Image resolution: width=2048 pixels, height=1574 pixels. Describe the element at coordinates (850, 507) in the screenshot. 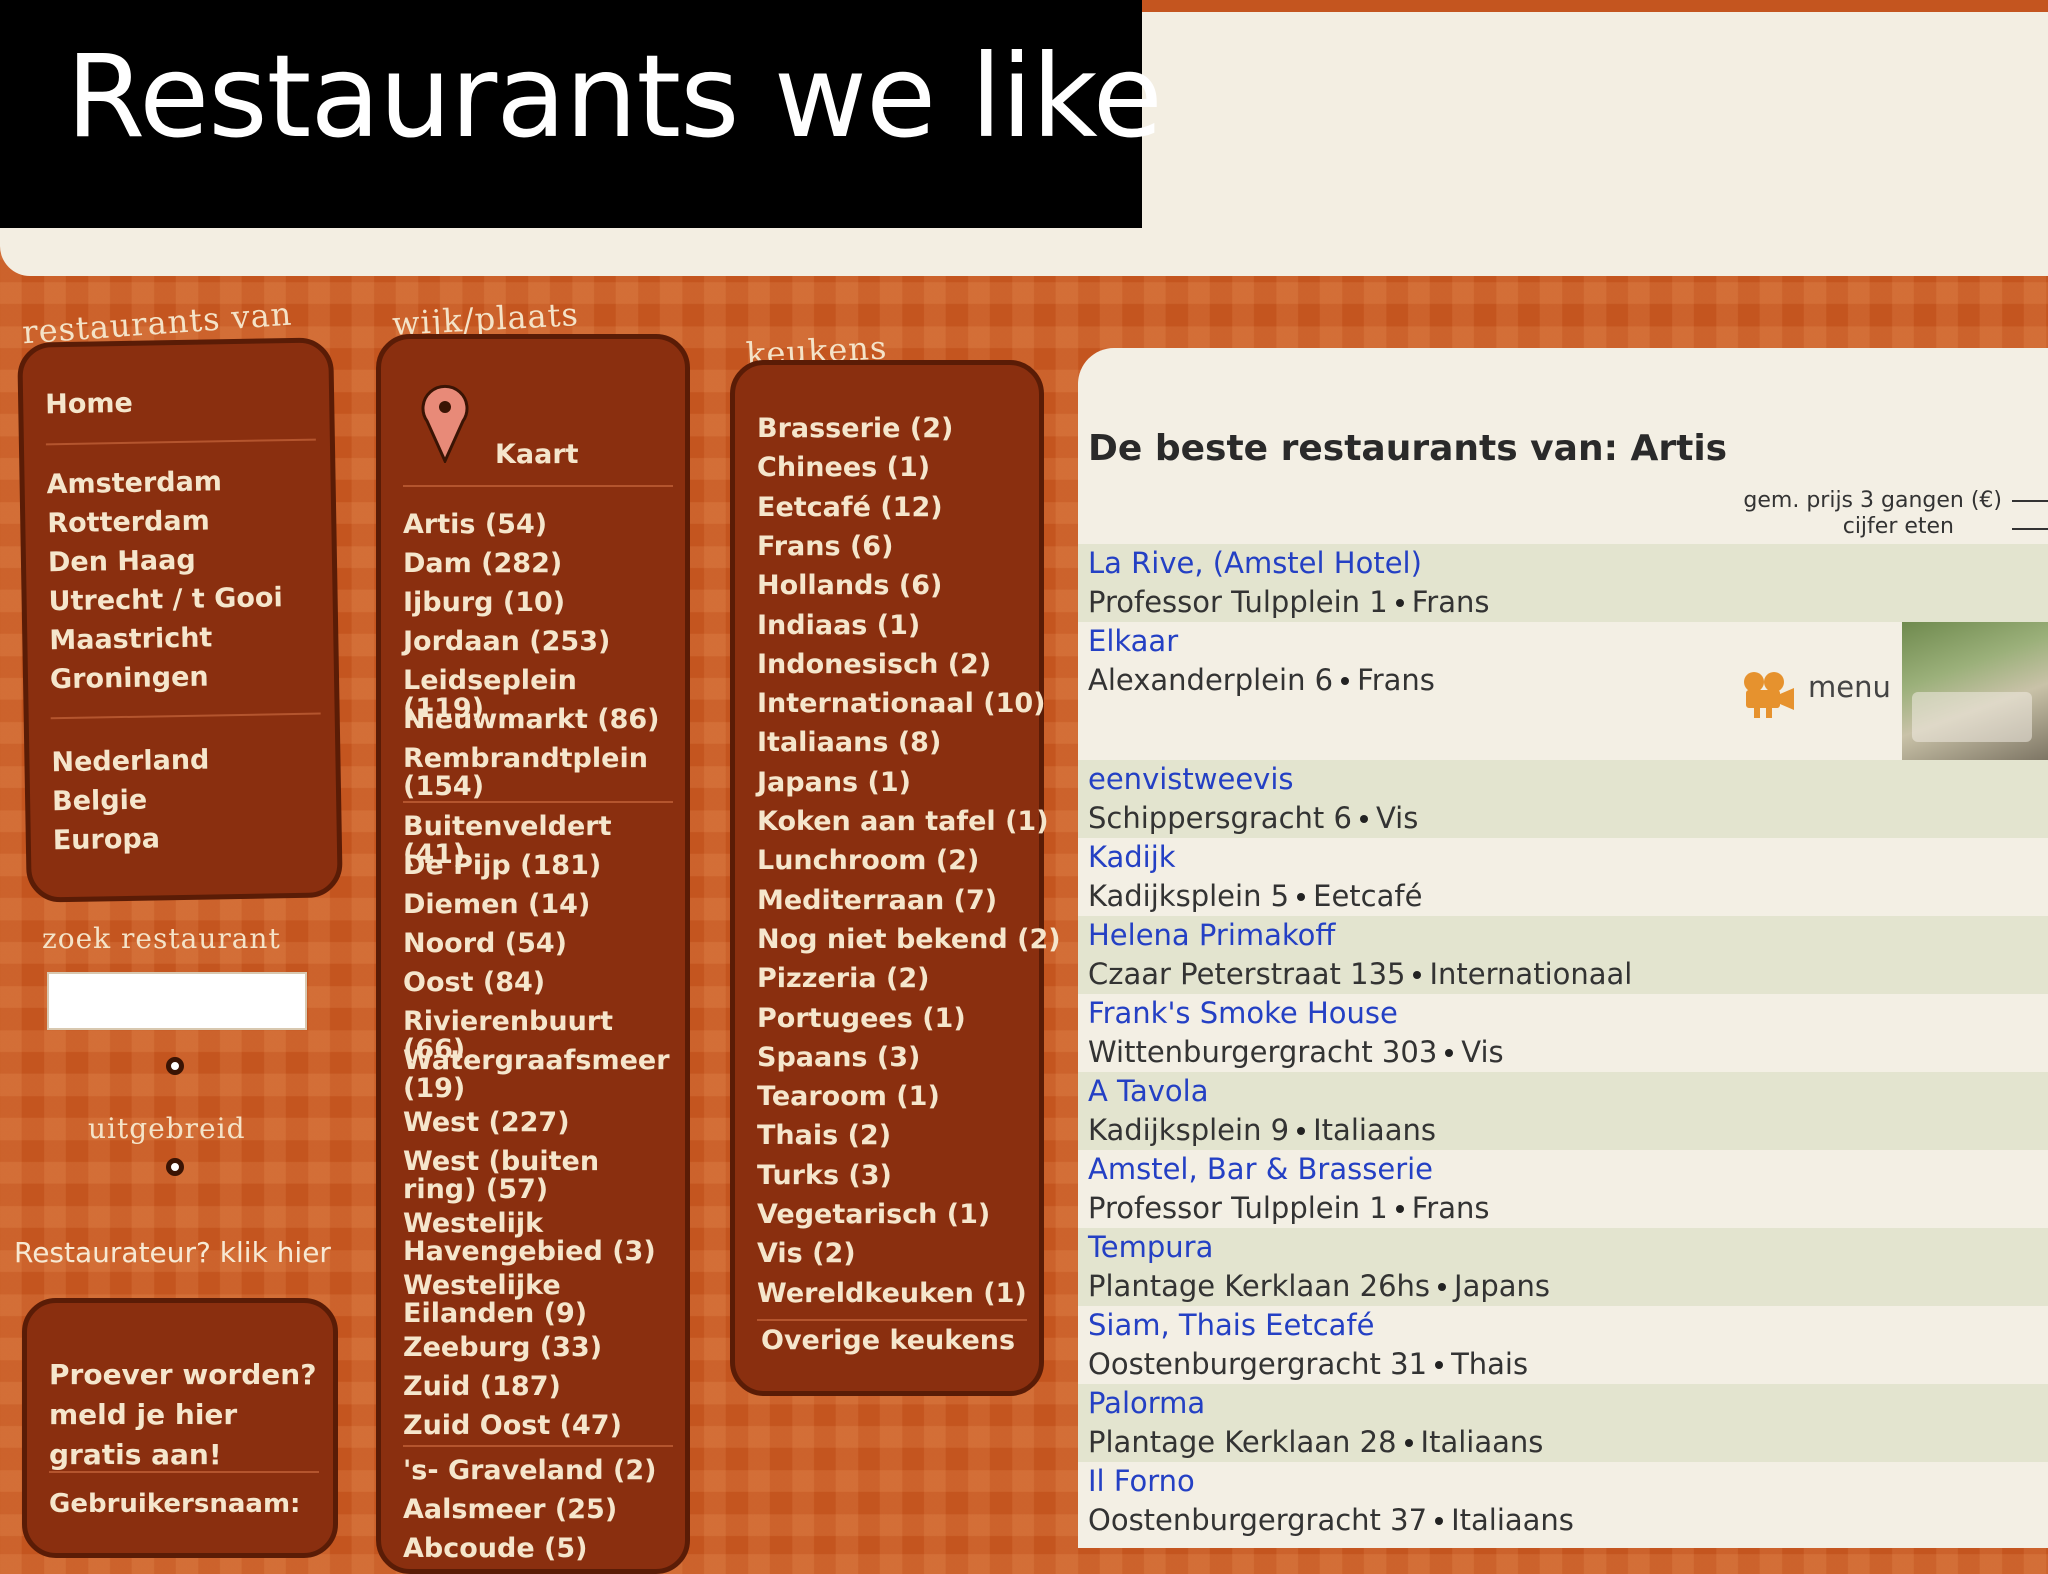

I see `cuisine-item: Eetcafé (12)` at that location.